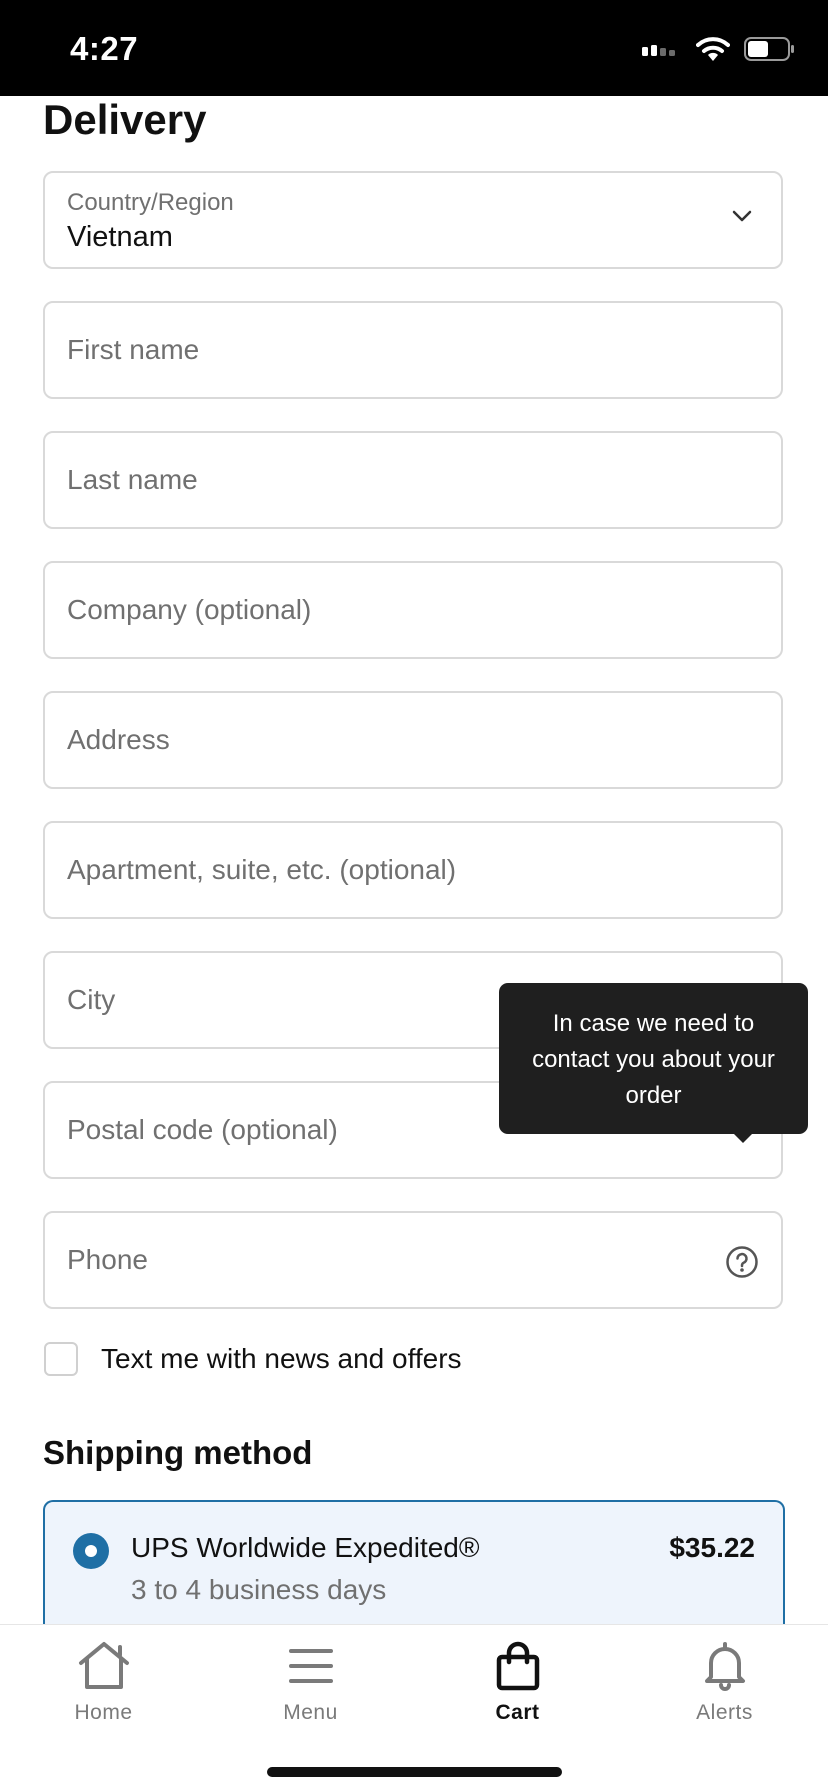 This screenshot has width=828, height=1792. What do you see at coordinates (414, 48) in the screenshot?
I see `status-bar: 4:27` at bounding box center [414, 48].